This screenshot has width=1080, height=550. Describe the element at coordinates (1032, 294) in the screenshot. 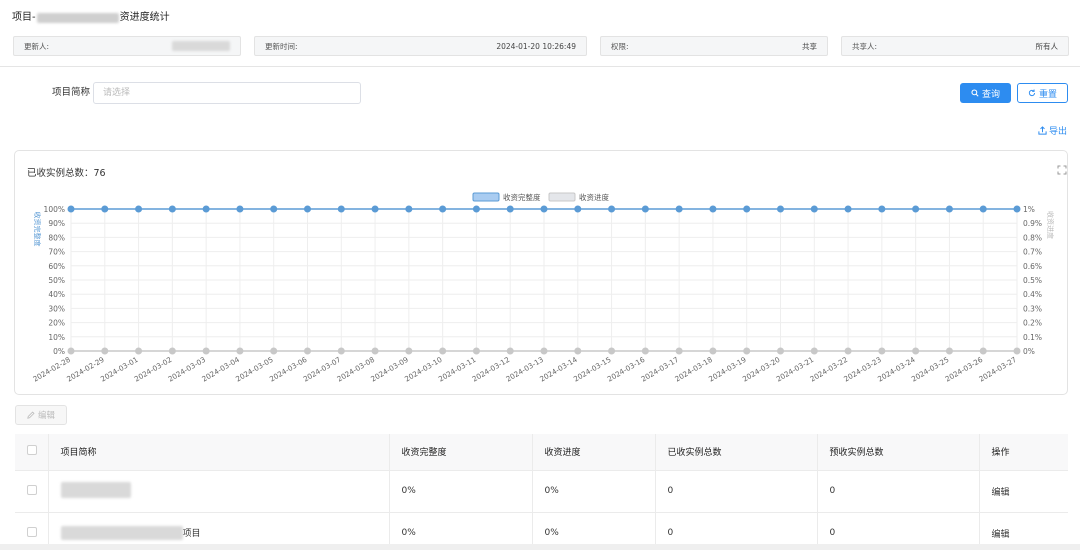

I see `y-tick-right: 0.4%` at that location.